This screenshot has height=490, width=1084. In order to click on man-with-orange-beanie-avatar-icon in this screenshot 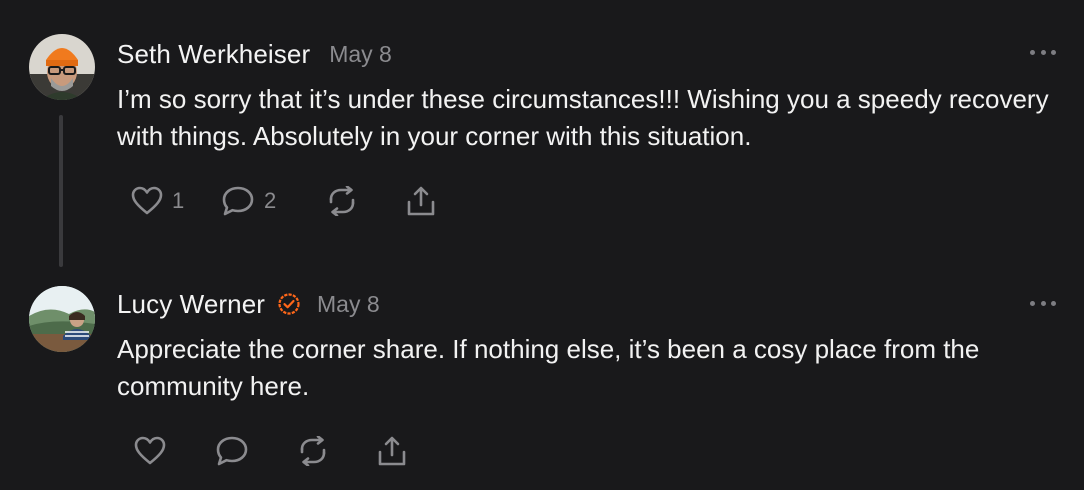, I will do `click(62, 67)`.